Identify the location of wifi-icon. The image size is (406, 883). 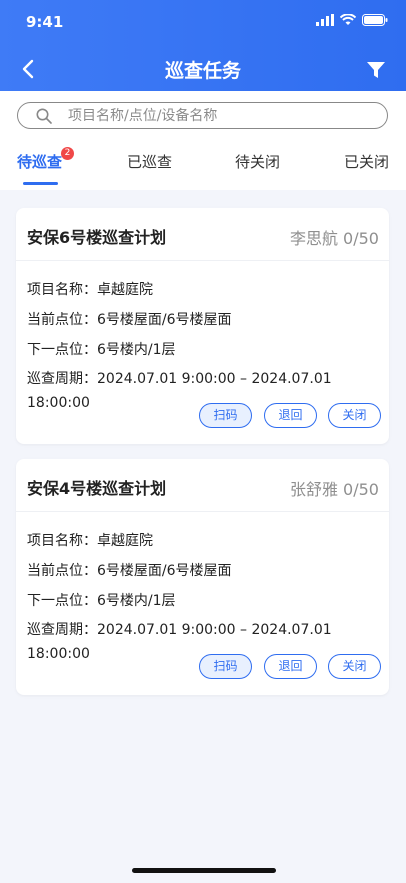
(348, 19).